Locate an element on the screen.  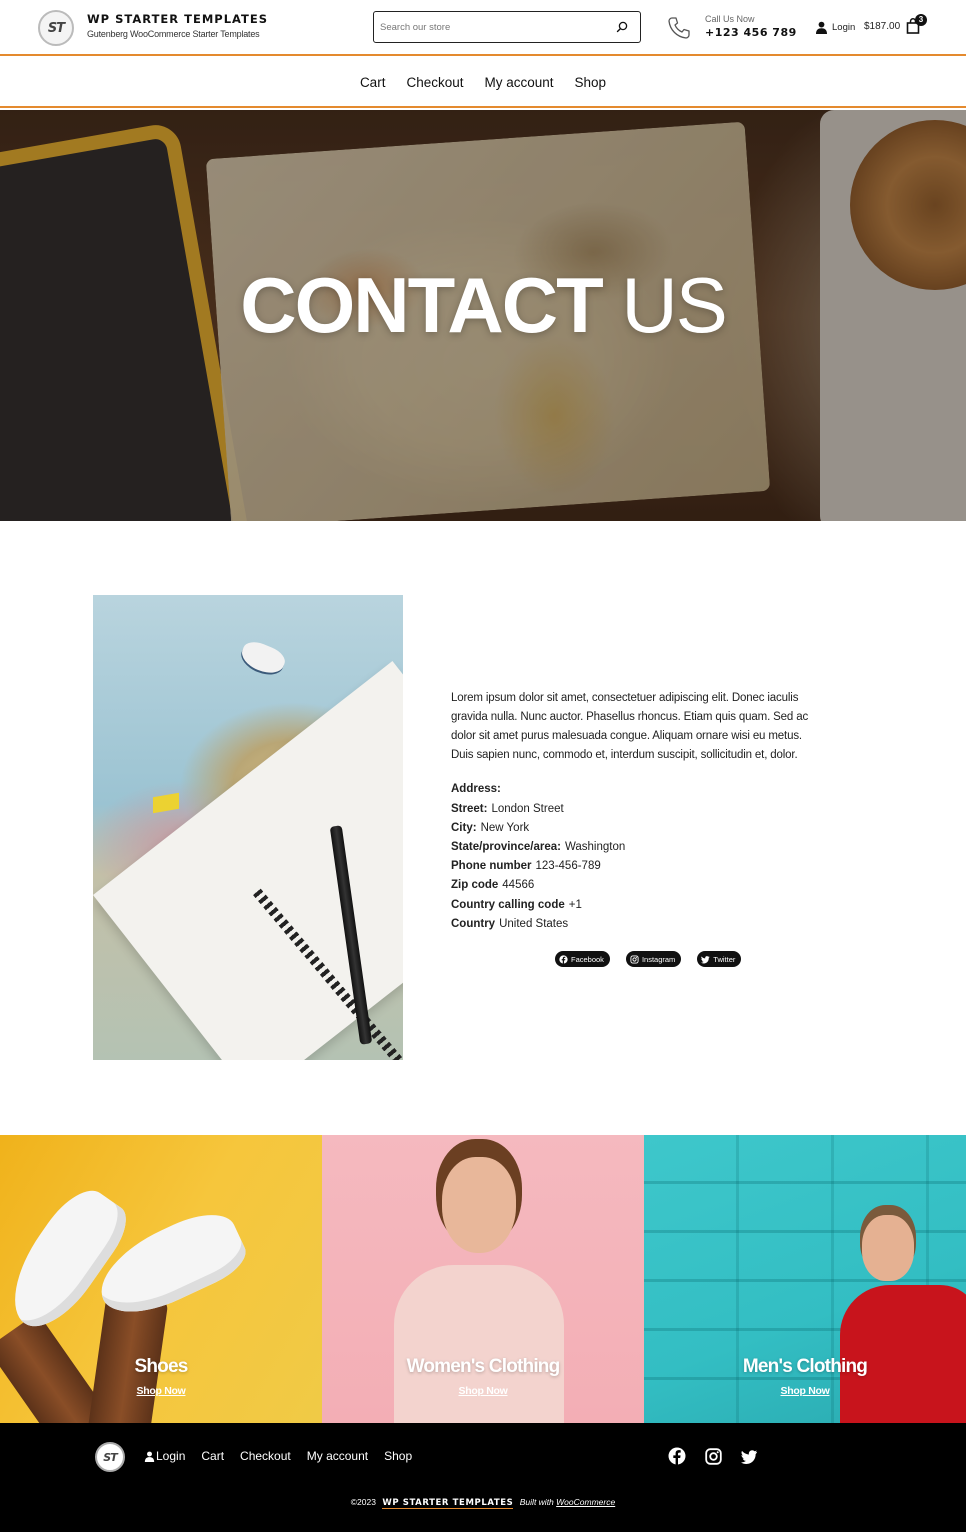
logo-text: ST is located at coordinates (56, 28).